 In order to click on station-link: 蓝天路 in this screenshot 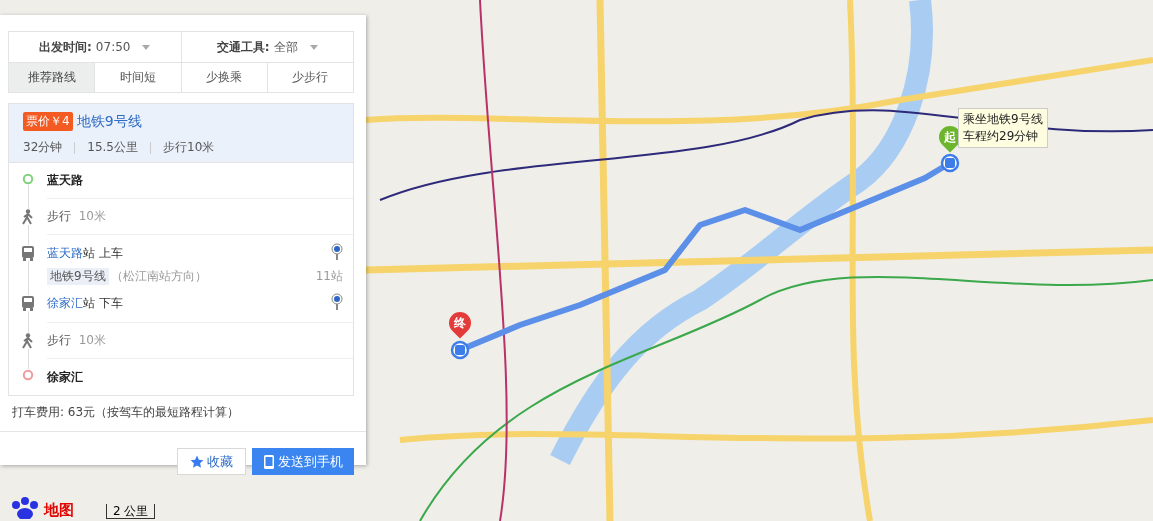, I will do `click(65, 253)`.